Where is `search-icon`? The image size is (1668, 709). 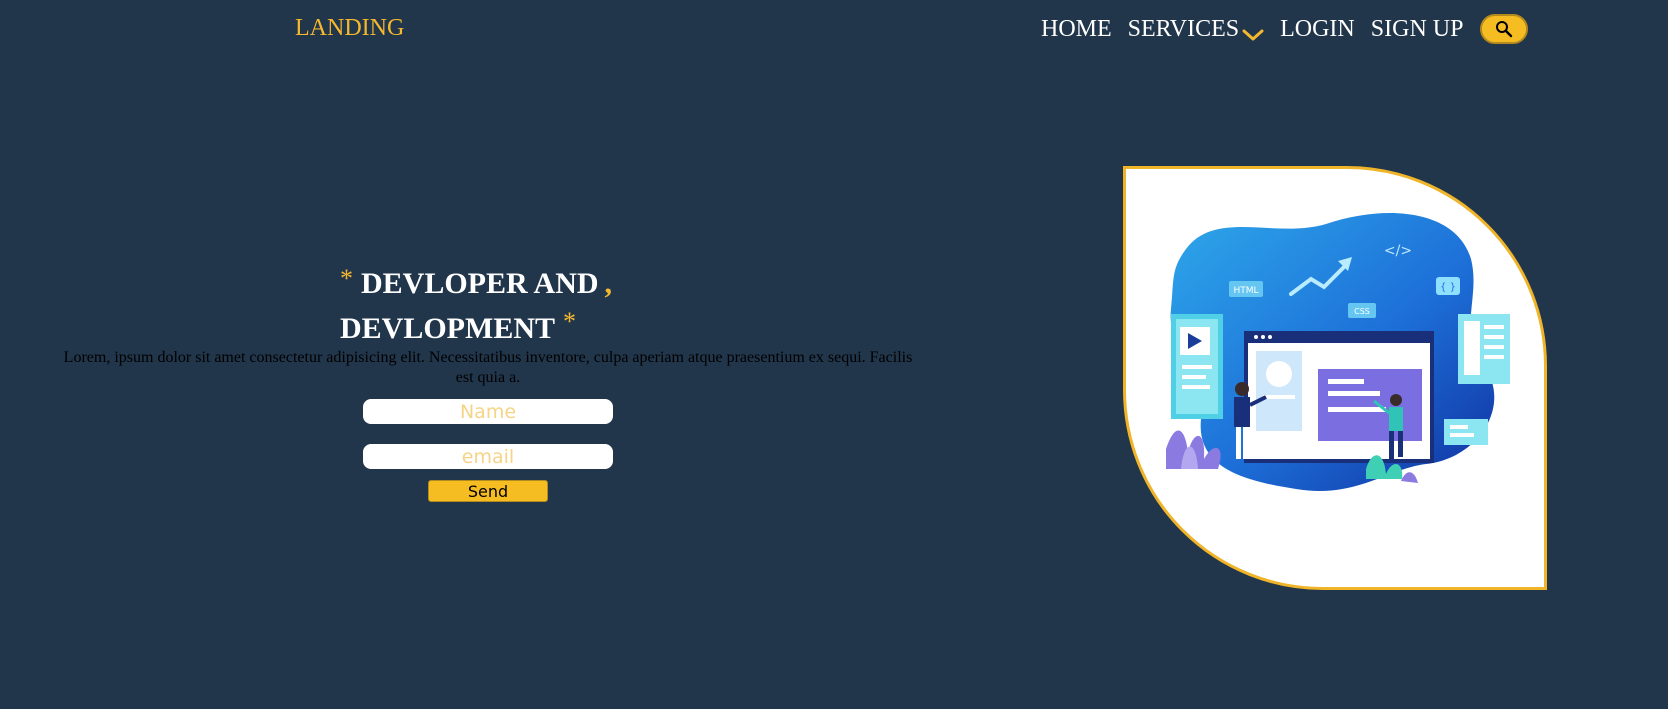
search-icon is located at coordinates (1504, 29).